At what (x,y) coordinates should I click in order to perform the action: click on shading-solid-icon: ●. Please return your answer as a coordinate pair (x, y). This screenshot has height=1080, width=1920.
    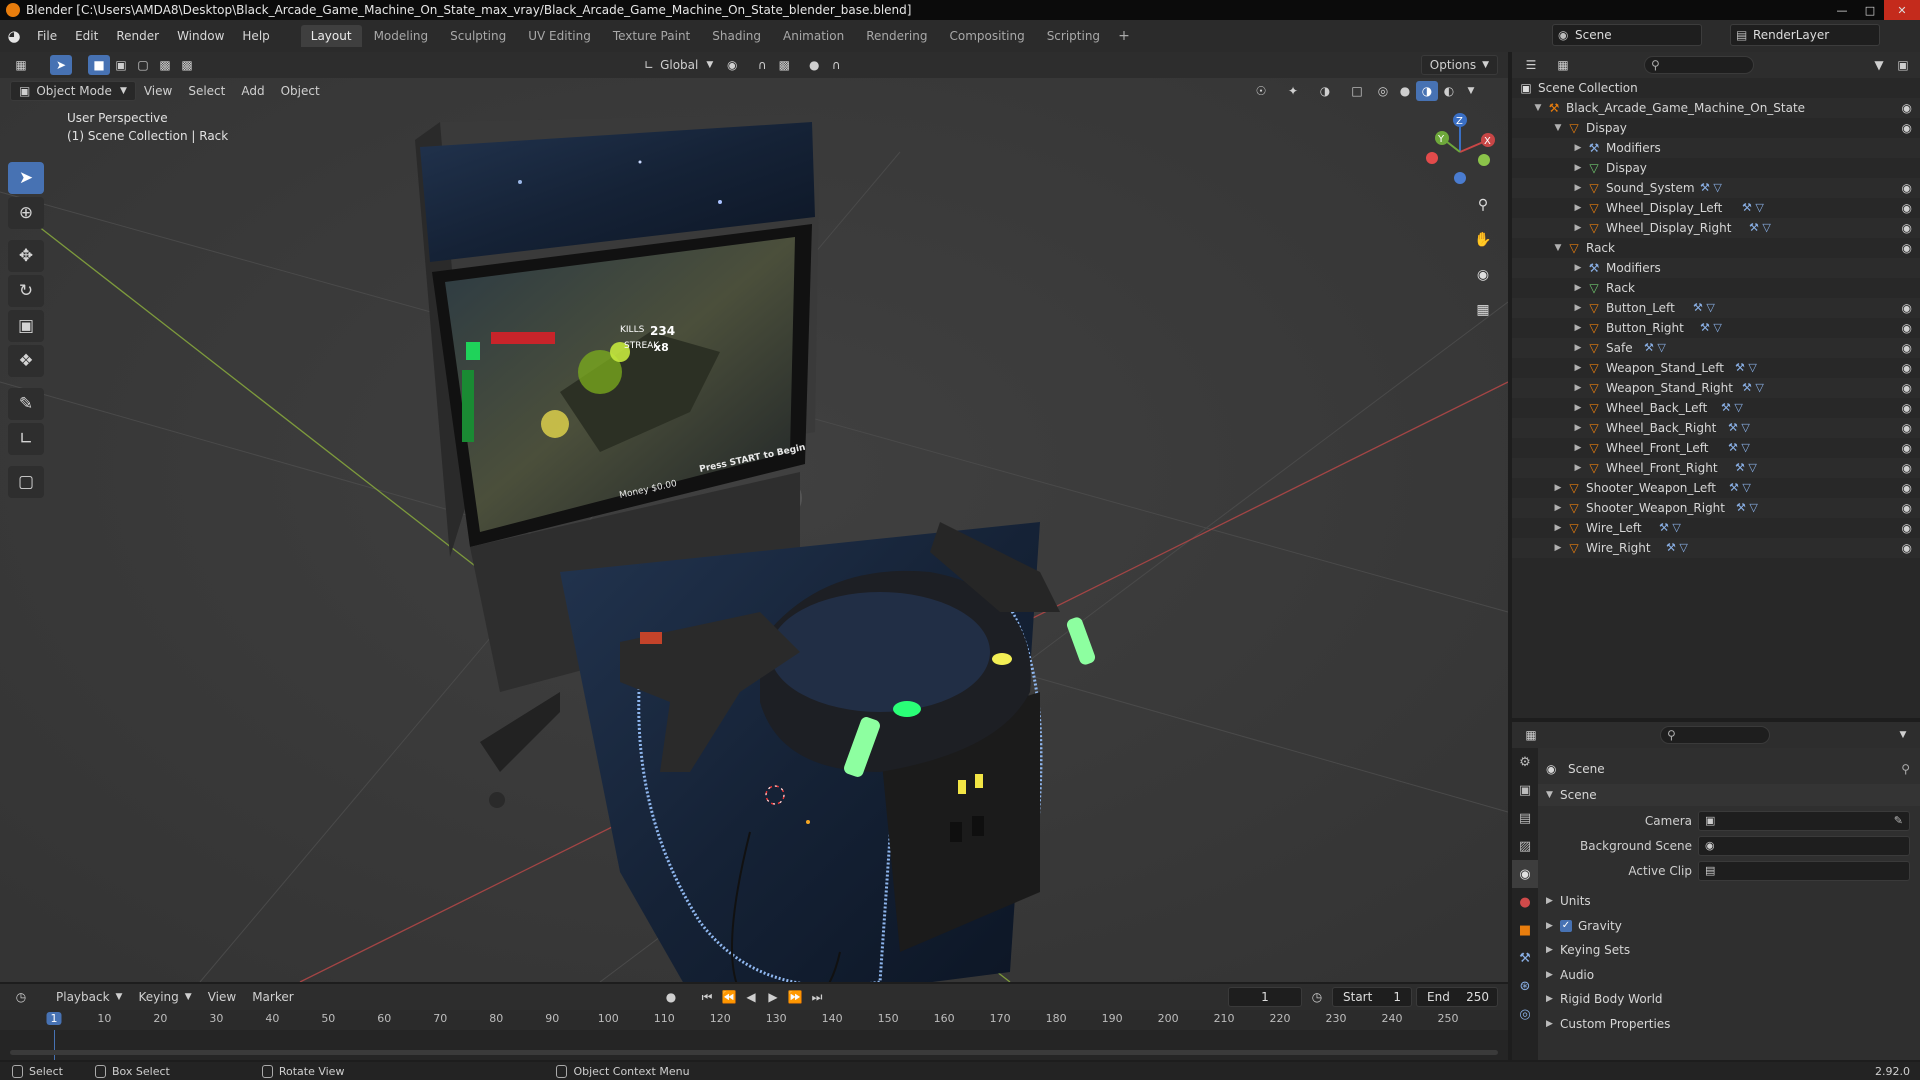
    Looking at the image, I should click on (1405, 91).